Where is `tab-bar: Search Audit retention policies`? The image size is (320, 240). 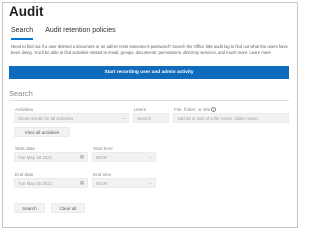
tab-bar: Search Audit retention policies is located at coordinates (63, 33).